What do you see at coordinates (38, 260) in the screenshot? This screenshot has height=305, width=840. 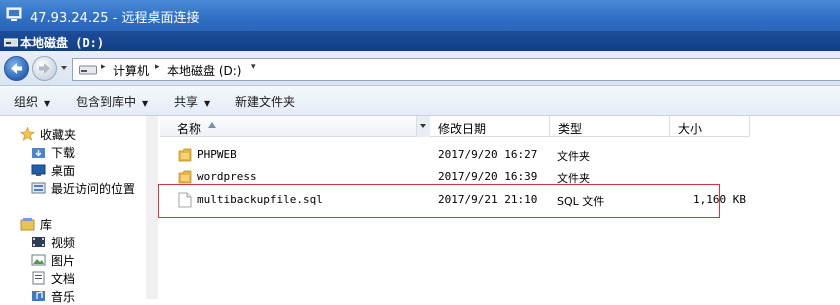 I see `pictures-icon` at bounding box center [38, 260].